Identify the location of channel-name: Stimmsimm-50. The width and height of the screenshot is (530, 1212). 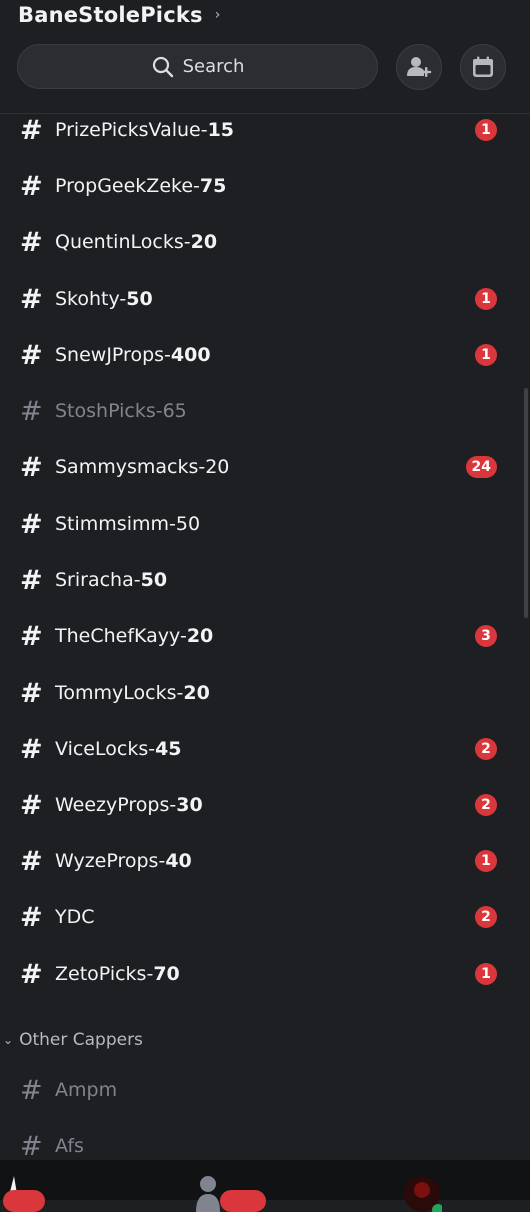
(128, 524).